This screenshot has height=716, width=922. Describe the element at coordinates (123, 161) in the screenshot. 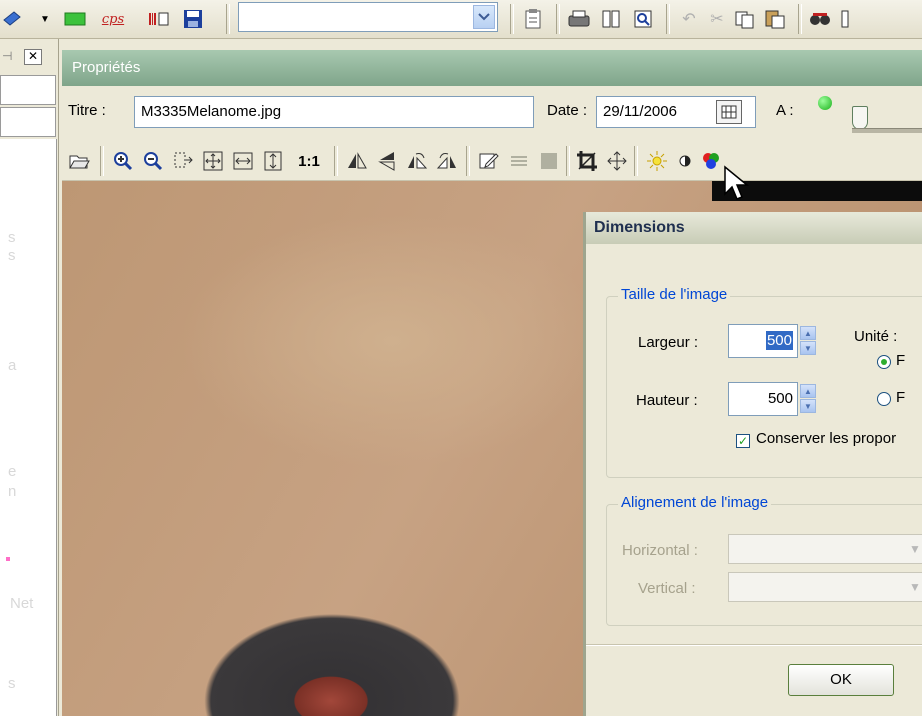

I see `zoom-in-icon` at that location.